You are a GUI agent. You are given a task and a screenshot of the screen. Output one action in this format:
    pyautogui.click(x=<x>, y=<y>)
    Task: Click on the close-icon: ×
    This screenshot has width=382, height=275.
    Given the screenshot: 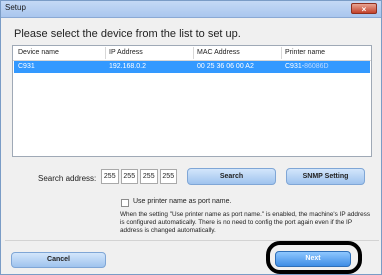 What is the action you would take?
    pyautogui.click(x=364, y=8)
    